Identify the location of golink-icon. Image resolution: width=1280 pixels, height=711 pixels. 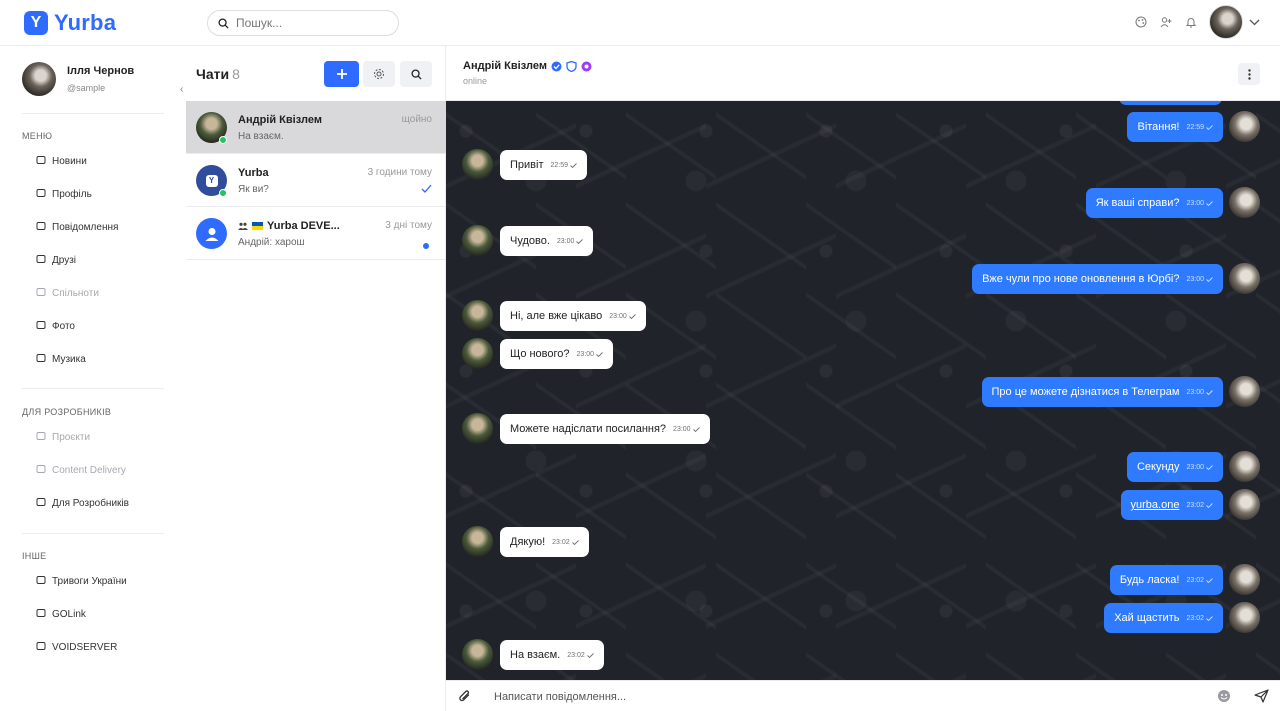
(41, 614).